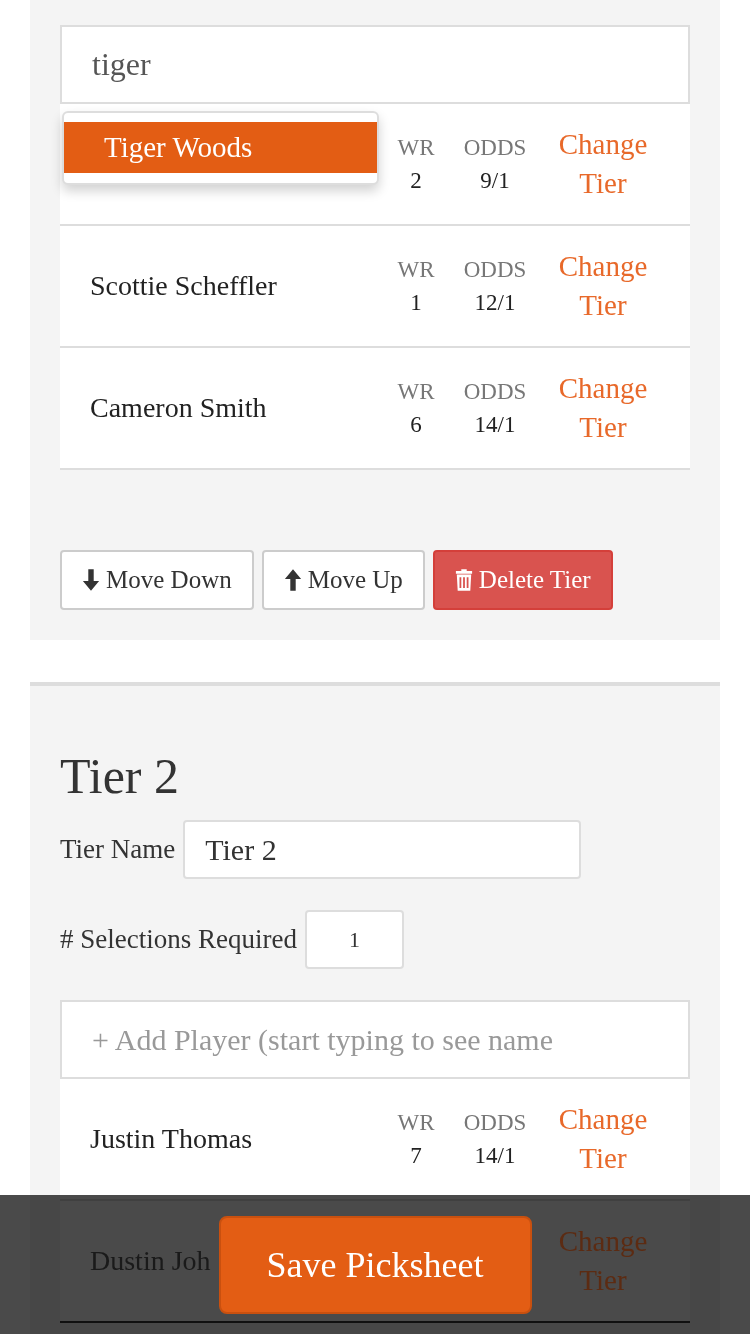  Describe the element at coordinates (463, 580) in the screenshot. I see `trash-icon` at that location.